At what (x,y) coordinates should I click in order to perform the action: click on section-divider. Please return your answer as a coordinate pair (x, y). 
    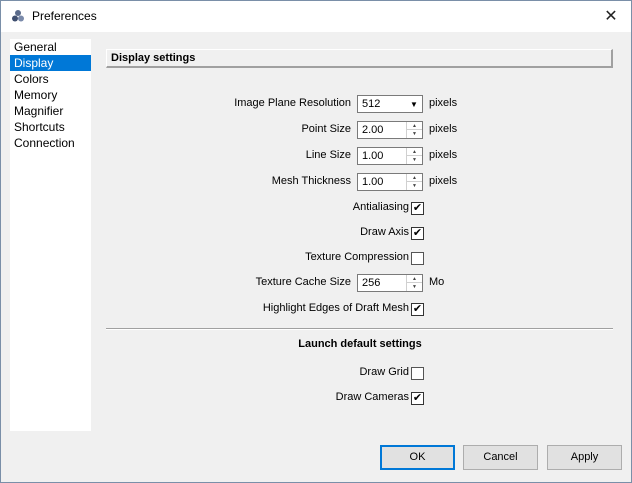
    Looking at the image, I should click on (359, 329).